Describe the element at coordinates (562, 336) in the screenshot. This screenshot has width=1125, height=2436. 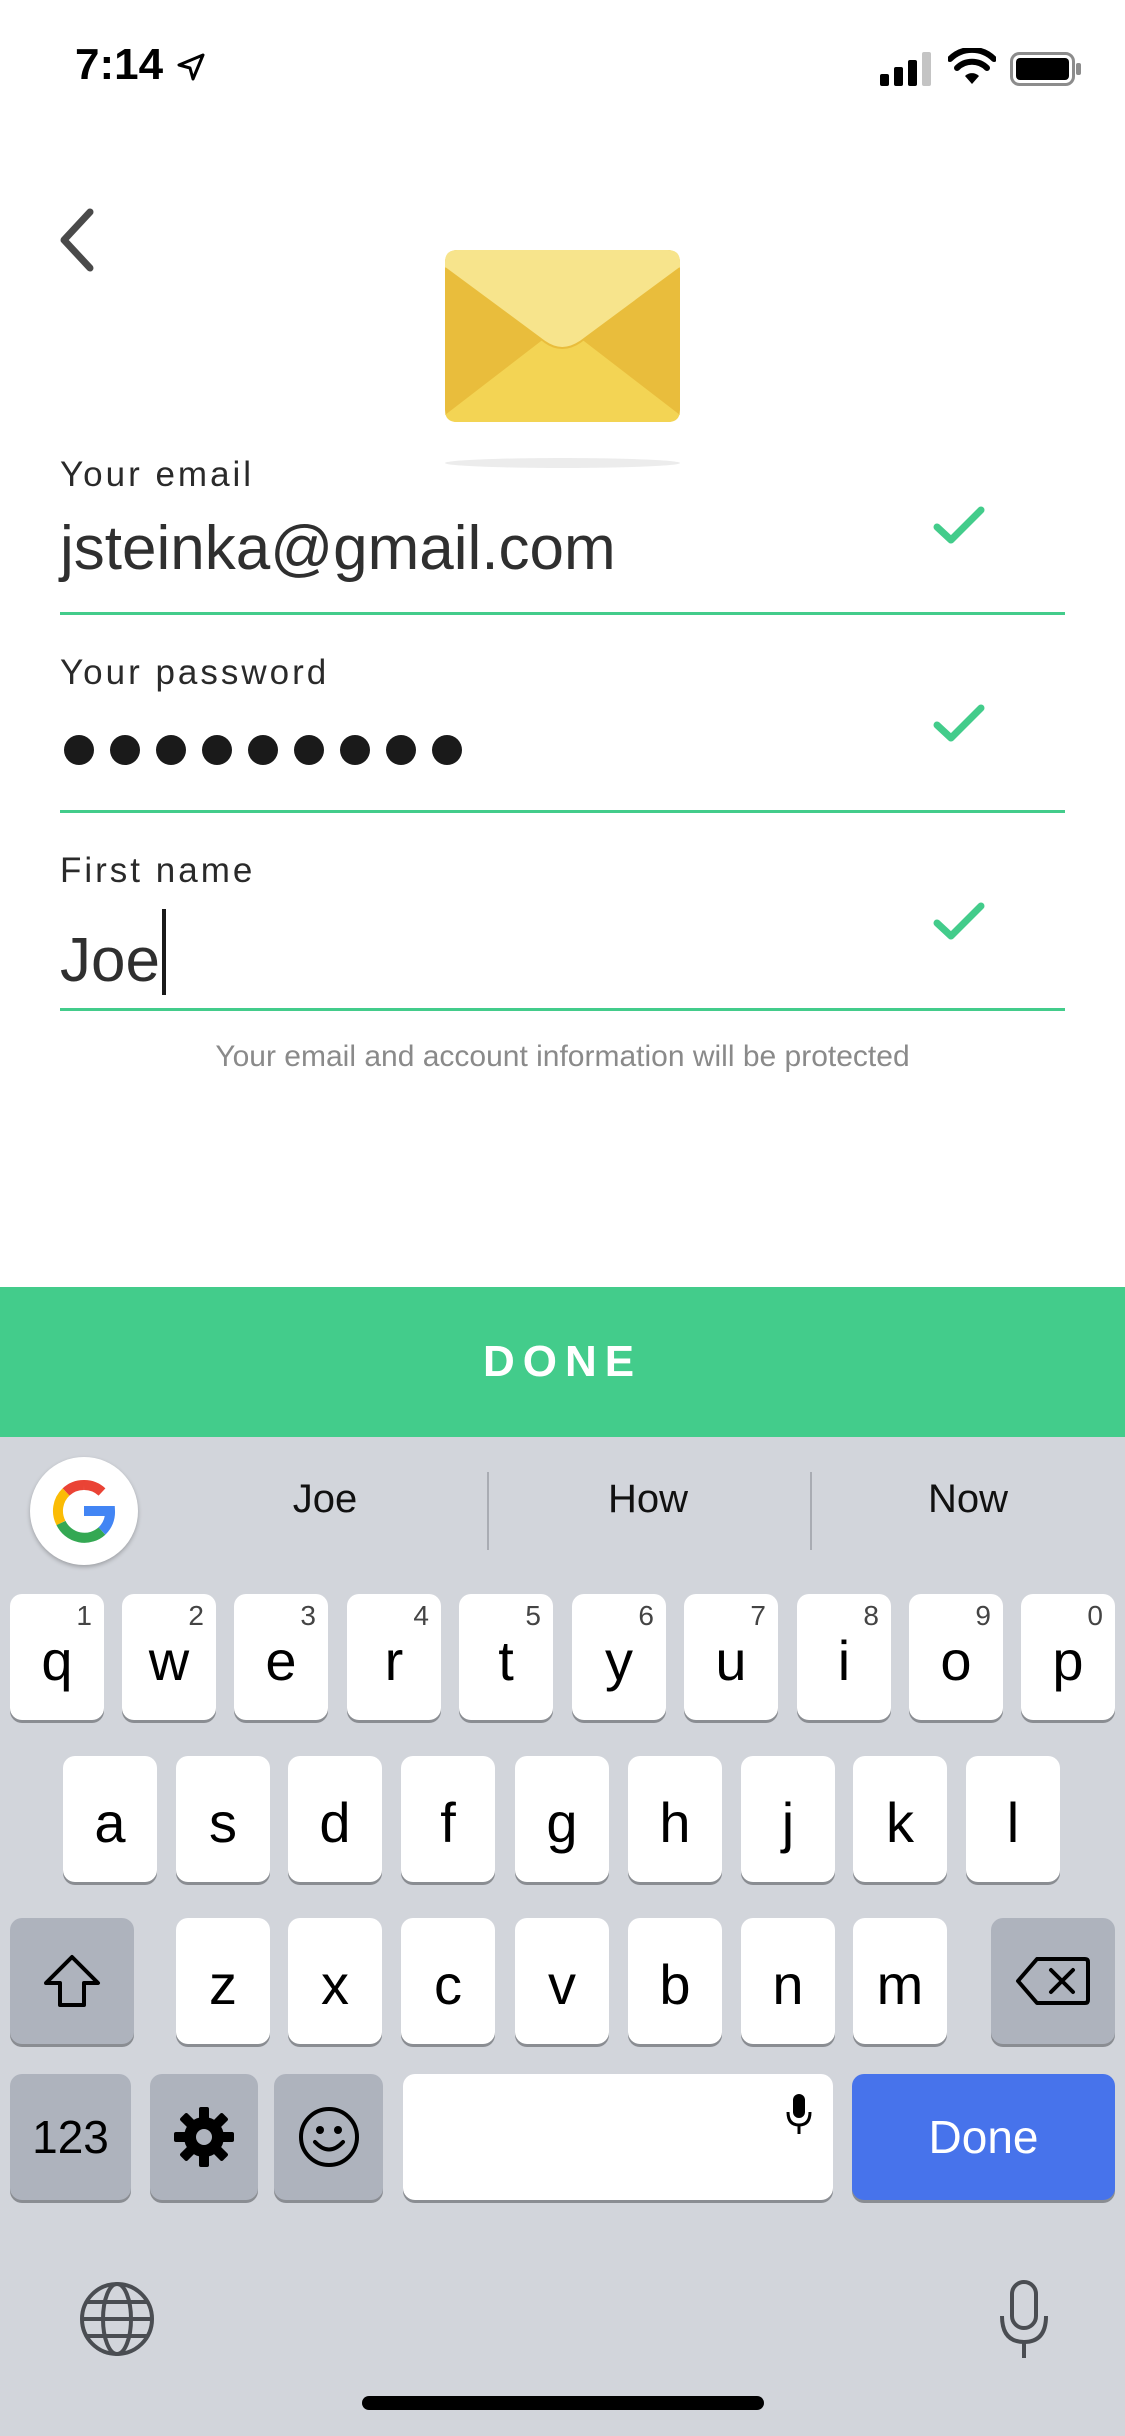
I see `envelope-icon` at that location.